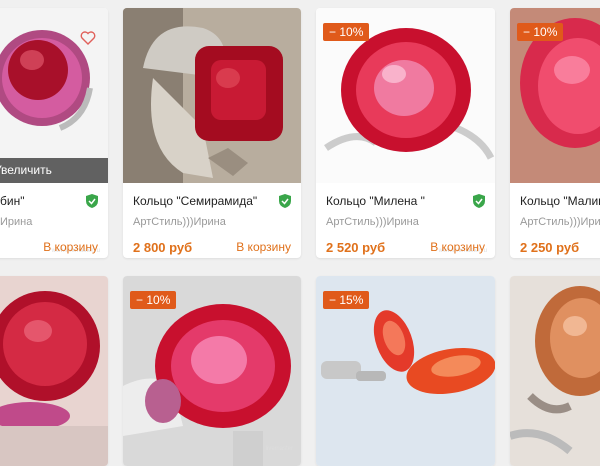 This screenshot has width=600, height=466. Describe the element at coordinates (88, 38) in the screenshot. I see `heart-icon` at that location.